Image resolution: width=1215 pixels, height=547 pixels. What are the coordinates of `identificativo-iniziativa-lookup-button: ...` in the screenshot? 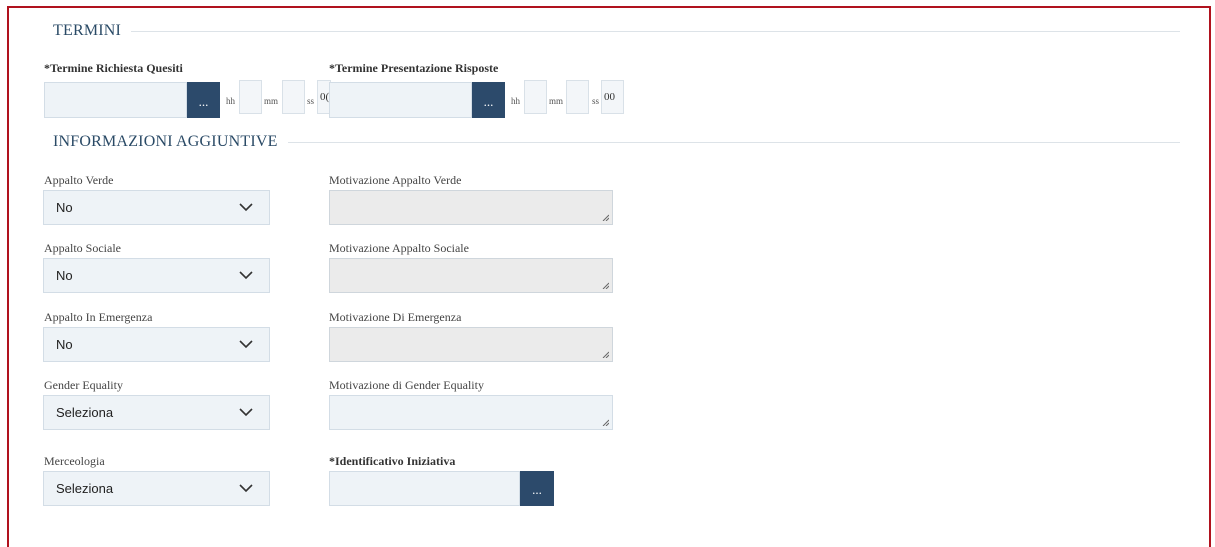 It's located at (537, 488).